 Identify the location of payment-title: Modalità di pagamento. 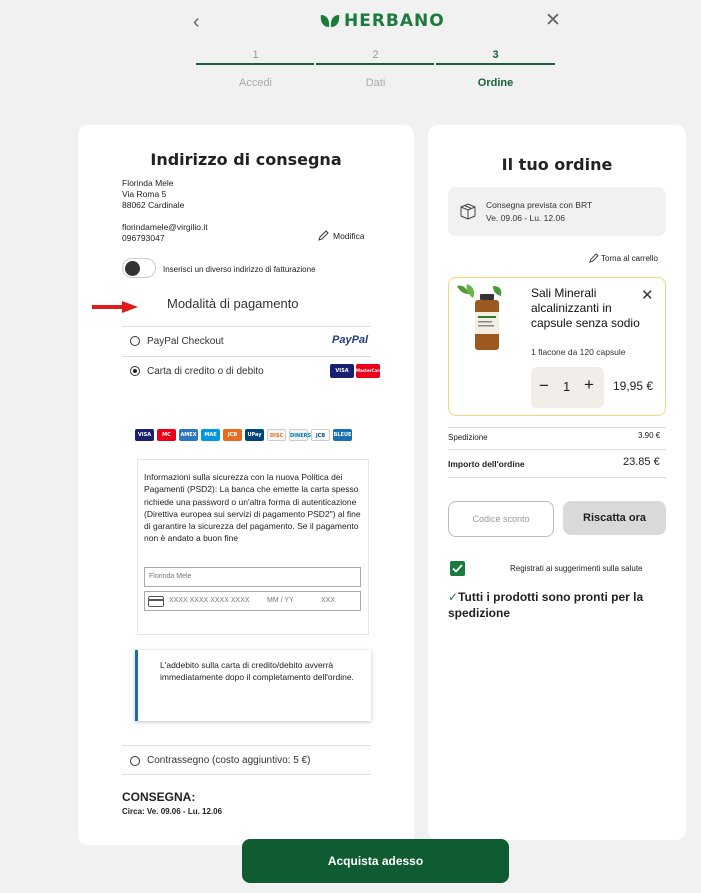
(233, 303).